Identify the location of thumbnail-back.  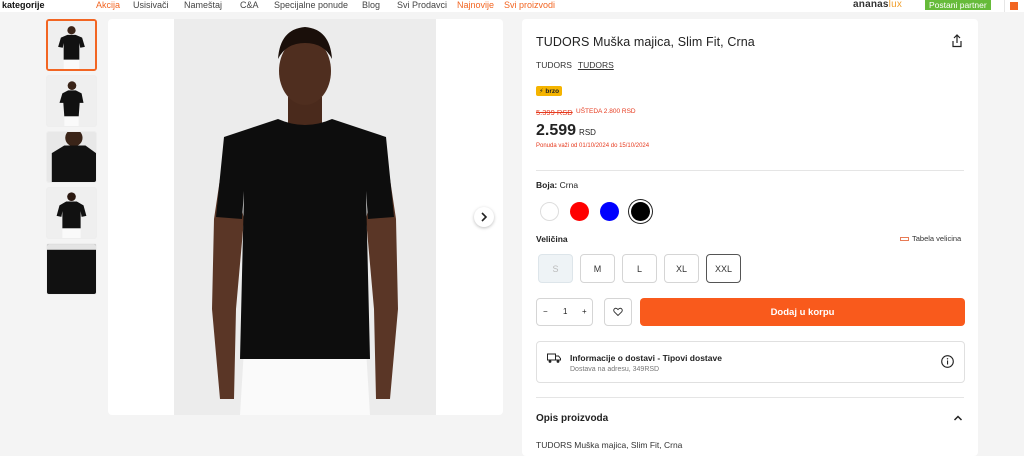
(71, 213).